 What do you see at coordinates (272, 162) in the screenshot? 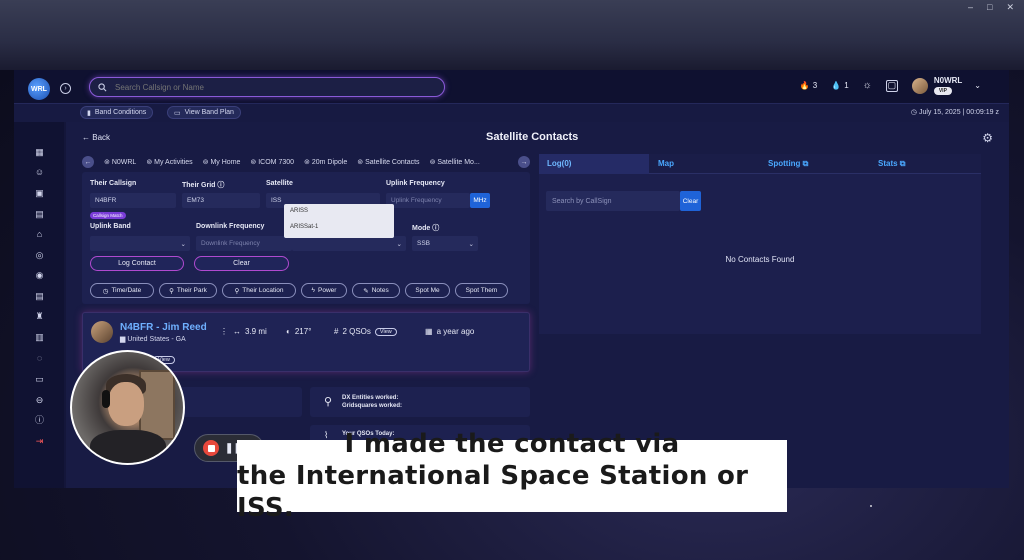
I see `breadcrumb-item: ⊚ ICOM 7300` at bounding box center [272, 162].